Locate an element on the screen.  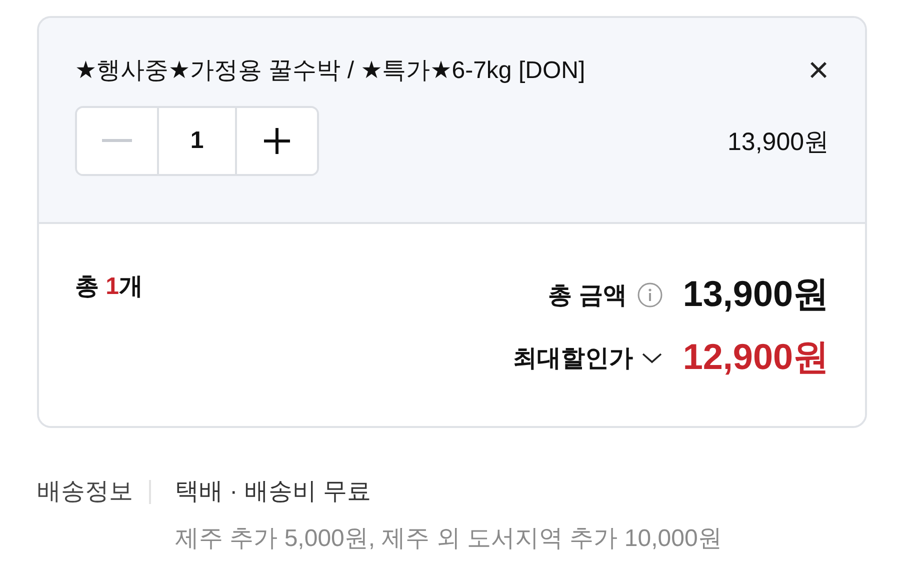
quantity-value: 1 is located at coordinates (197, 141).